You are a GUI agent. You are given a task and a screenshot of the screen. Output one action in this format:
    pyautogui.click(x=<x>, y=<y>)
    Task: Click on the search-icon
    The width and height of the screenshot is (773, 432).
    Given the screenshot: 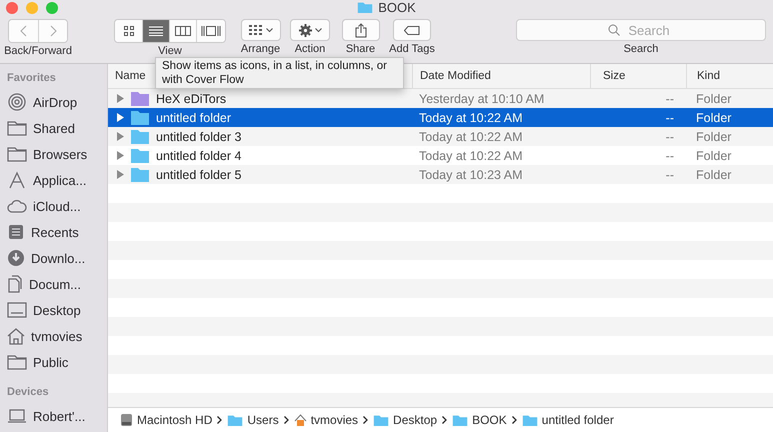 What is the action you would take?
    pyautogui.click(x=614, y=30)
    